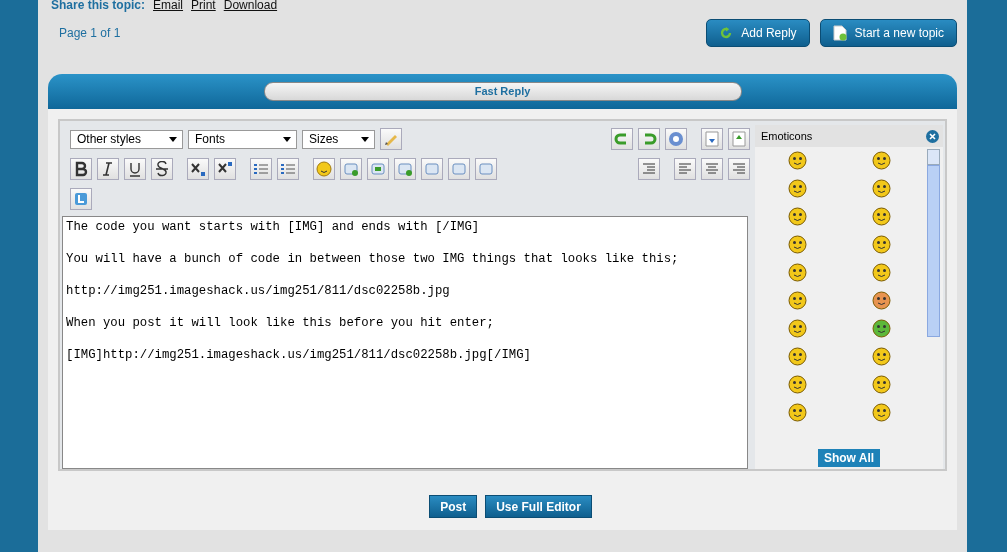 This screenshot has width=1007, height=552. I want to click on download-button, so click(712, 139).